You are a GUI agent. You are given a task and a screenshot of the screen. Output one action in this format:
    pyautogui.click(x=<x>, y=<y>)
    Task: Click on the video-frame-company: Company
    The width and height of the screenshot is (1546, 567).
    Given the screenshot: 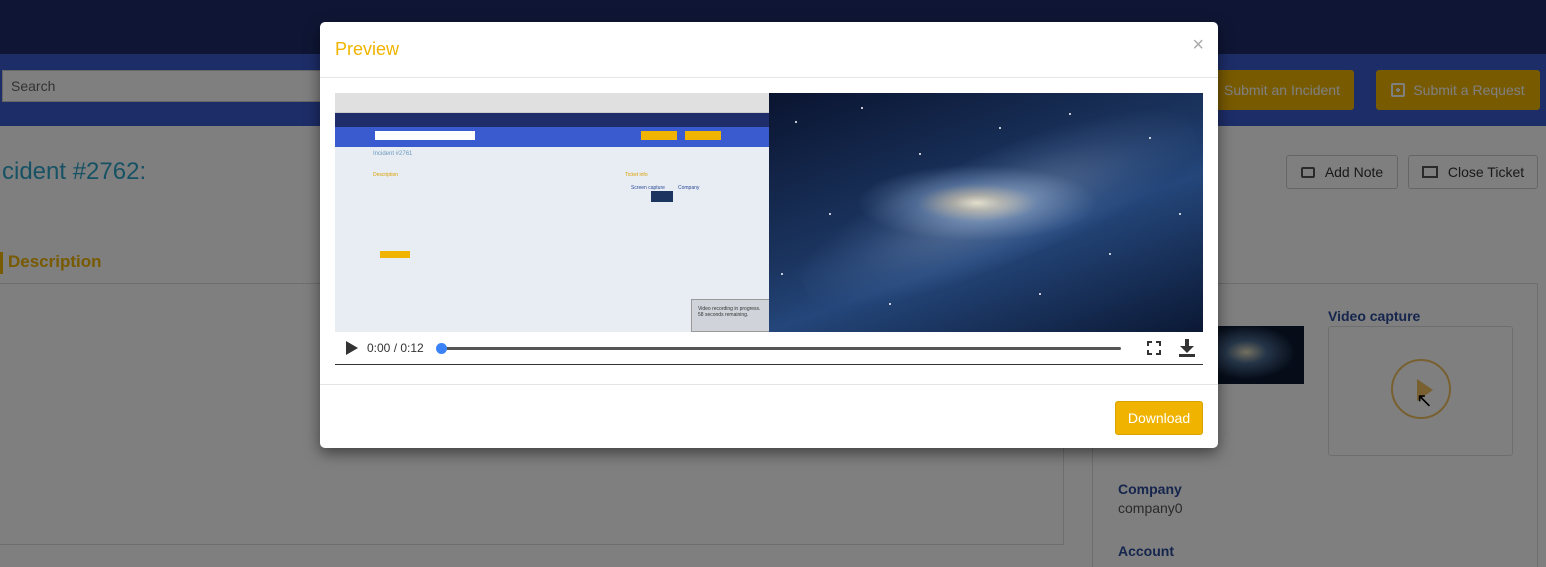 What is the action you would take?
    pyautogui.click(x=689, y=188)
    